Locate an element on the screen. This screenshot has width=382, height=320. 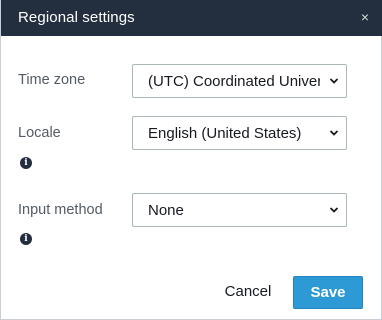
dialog-title: Regional settings is located at coordinates (76, 17).